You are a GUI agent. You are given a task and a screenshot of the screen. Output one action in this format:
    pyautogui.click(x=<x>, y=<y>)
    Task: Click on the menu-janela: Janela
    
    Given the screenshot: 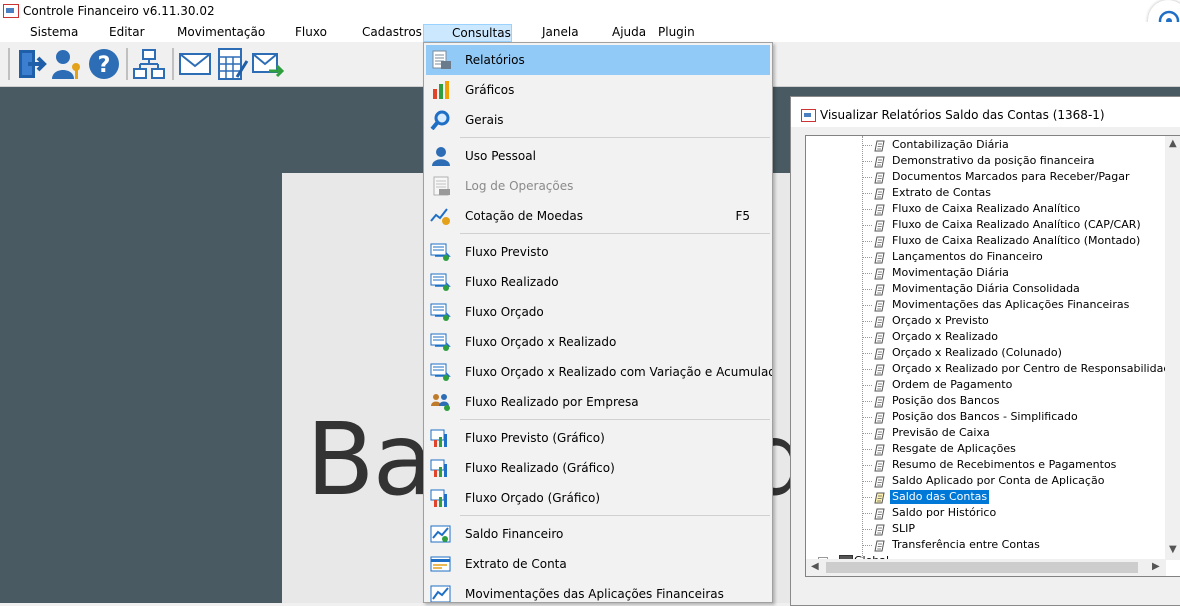 What is the action you would take?
    pyautogui.click(x=560, y=33)
    